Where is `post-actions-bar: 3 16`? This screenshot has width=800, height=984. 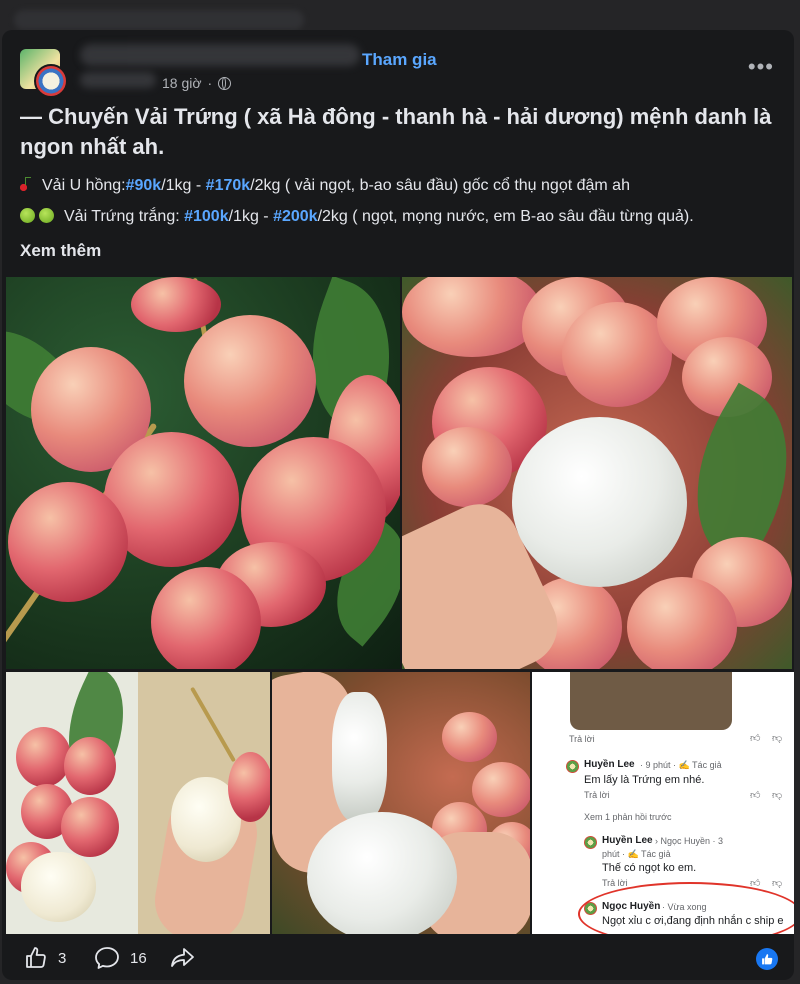 post-actions-bar: 3 16 is located at coordinates (398, 958).